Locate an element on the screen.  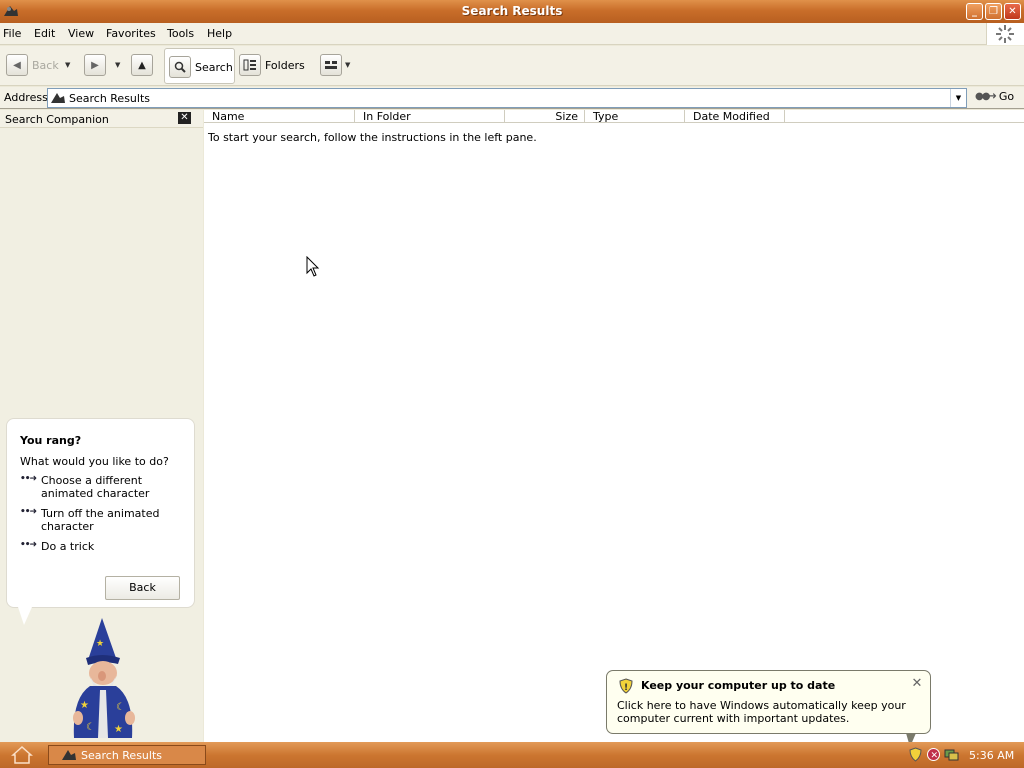
views-icon is located at coordinates (331, 65).